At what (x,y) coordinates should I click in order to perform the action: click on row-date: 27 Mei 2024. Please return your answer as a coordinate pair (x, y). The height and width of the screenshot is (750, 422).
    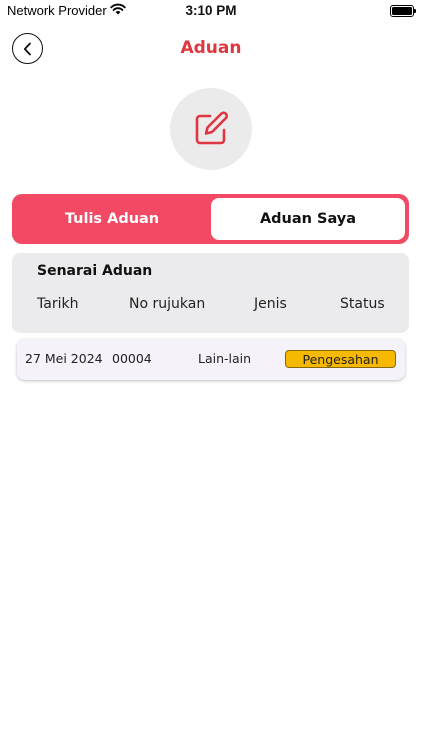
    Looking at the image, I should click on (64, 358).